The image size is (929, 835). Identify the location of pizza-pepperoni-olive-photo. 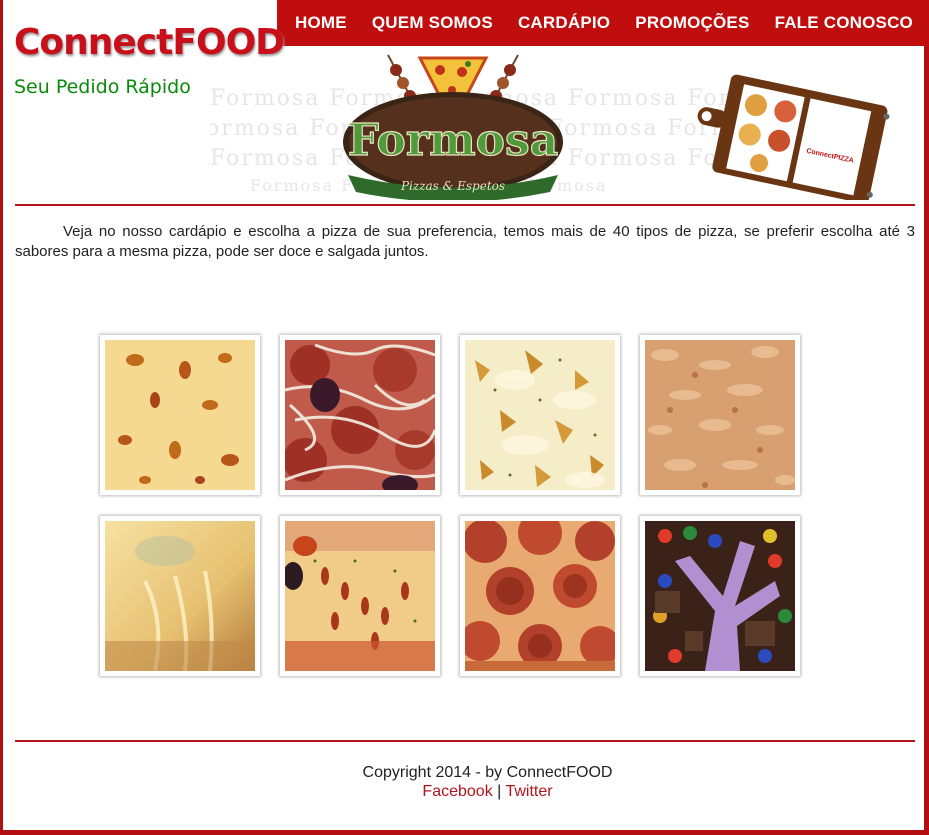
(360, 415).